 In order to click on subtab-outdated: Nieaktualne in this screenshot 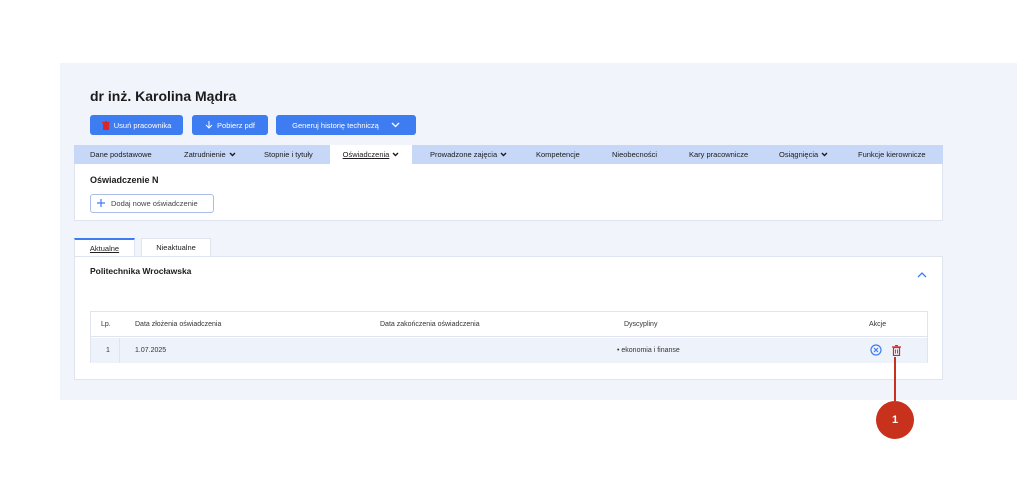, I will do `click(176, 247)`.